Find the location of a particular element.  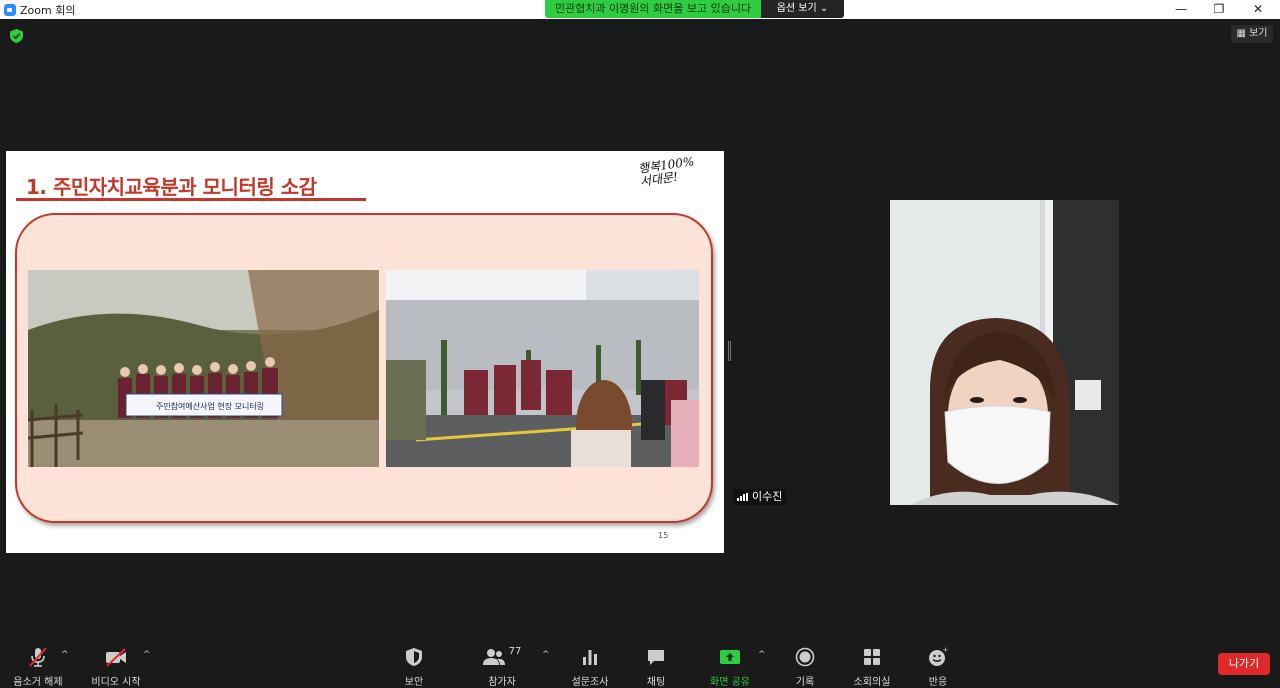

split-resize-handle is located at coordinates (729, 351).